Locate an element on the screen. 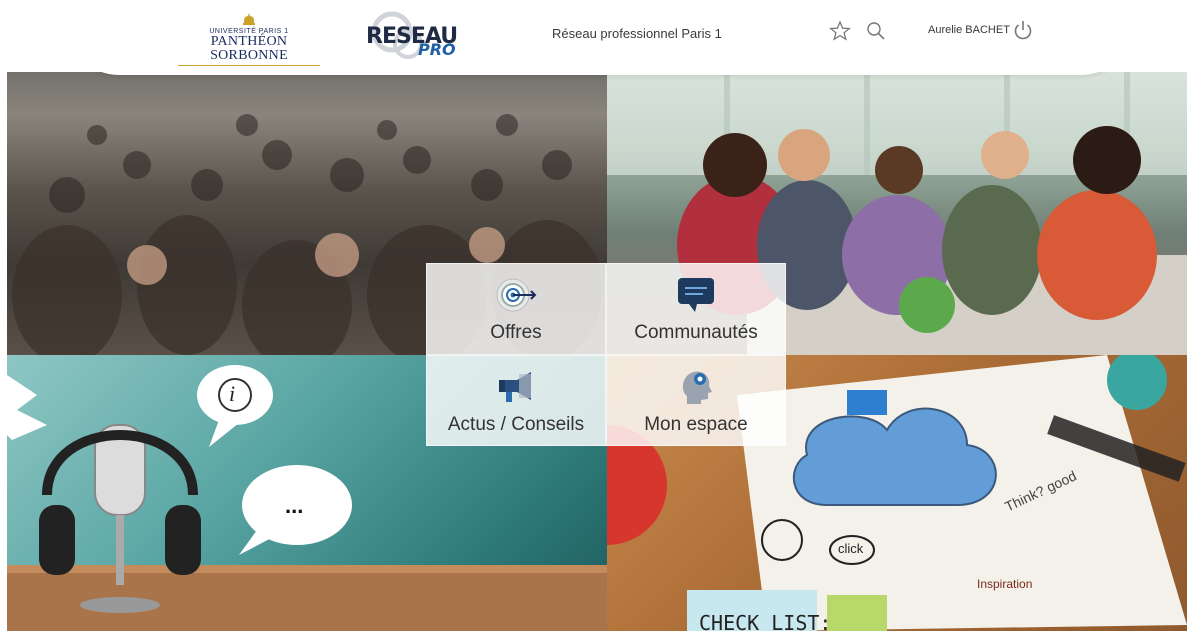 The height and width of the screenshot is (631, 1187). info-bubble-text: i is located at coordinates (232, 393).